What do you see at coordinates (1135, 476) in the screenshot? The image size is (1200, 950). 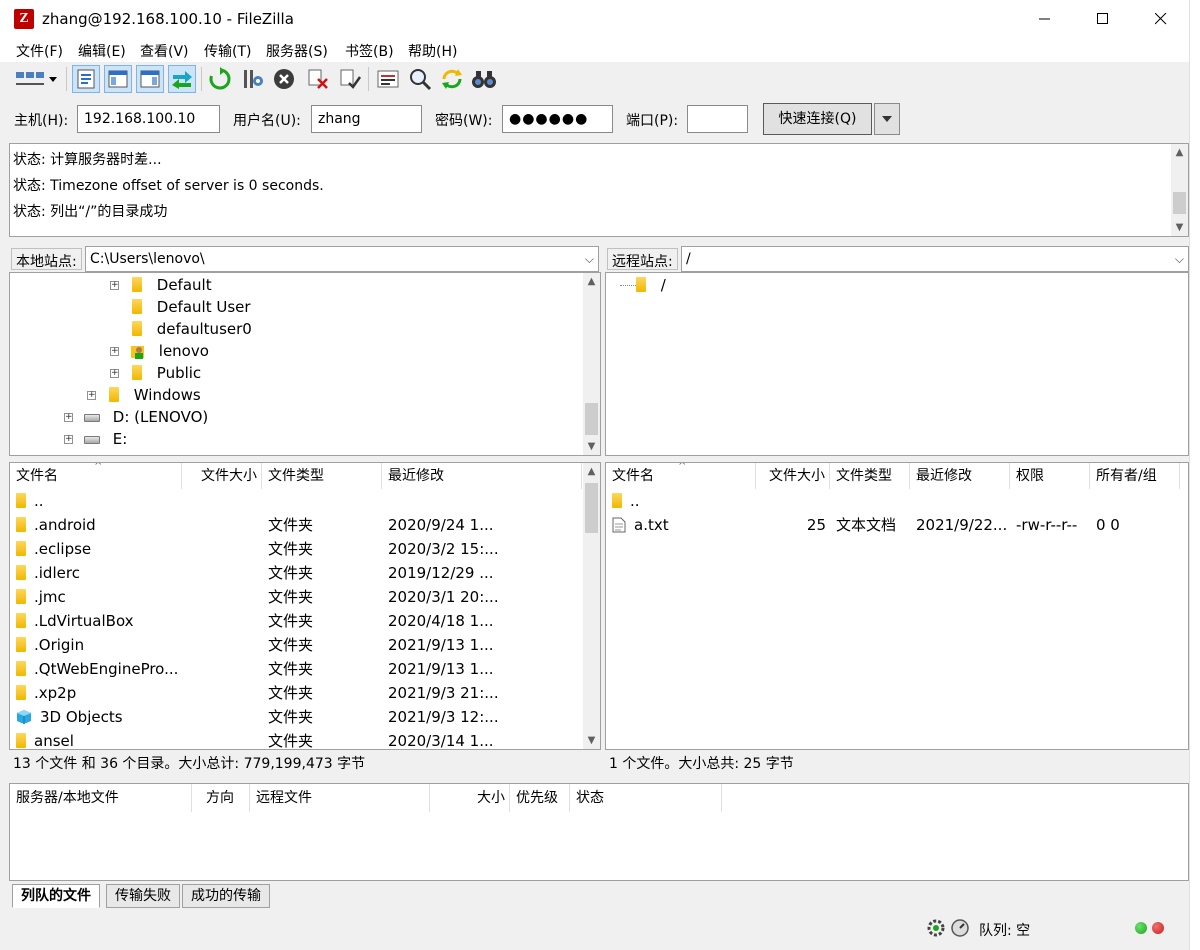 I see `column-header-owner: 所有者/组` at bounding box center [1135, 476].